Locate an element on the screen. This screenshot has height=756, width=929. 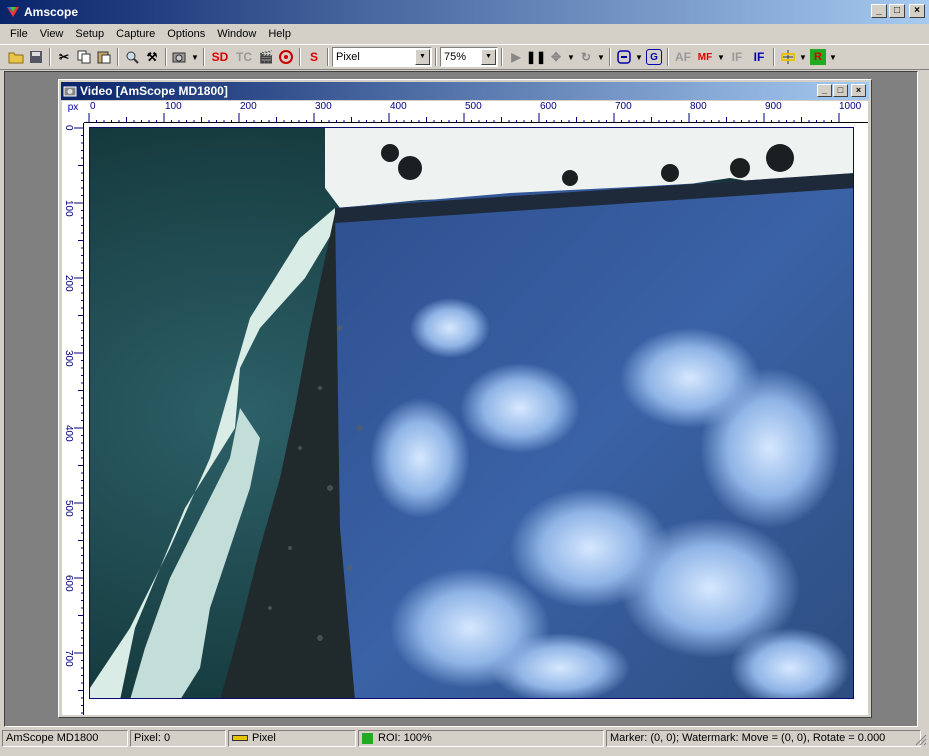
ruler-unit: px is located at coordinates (73, 107).